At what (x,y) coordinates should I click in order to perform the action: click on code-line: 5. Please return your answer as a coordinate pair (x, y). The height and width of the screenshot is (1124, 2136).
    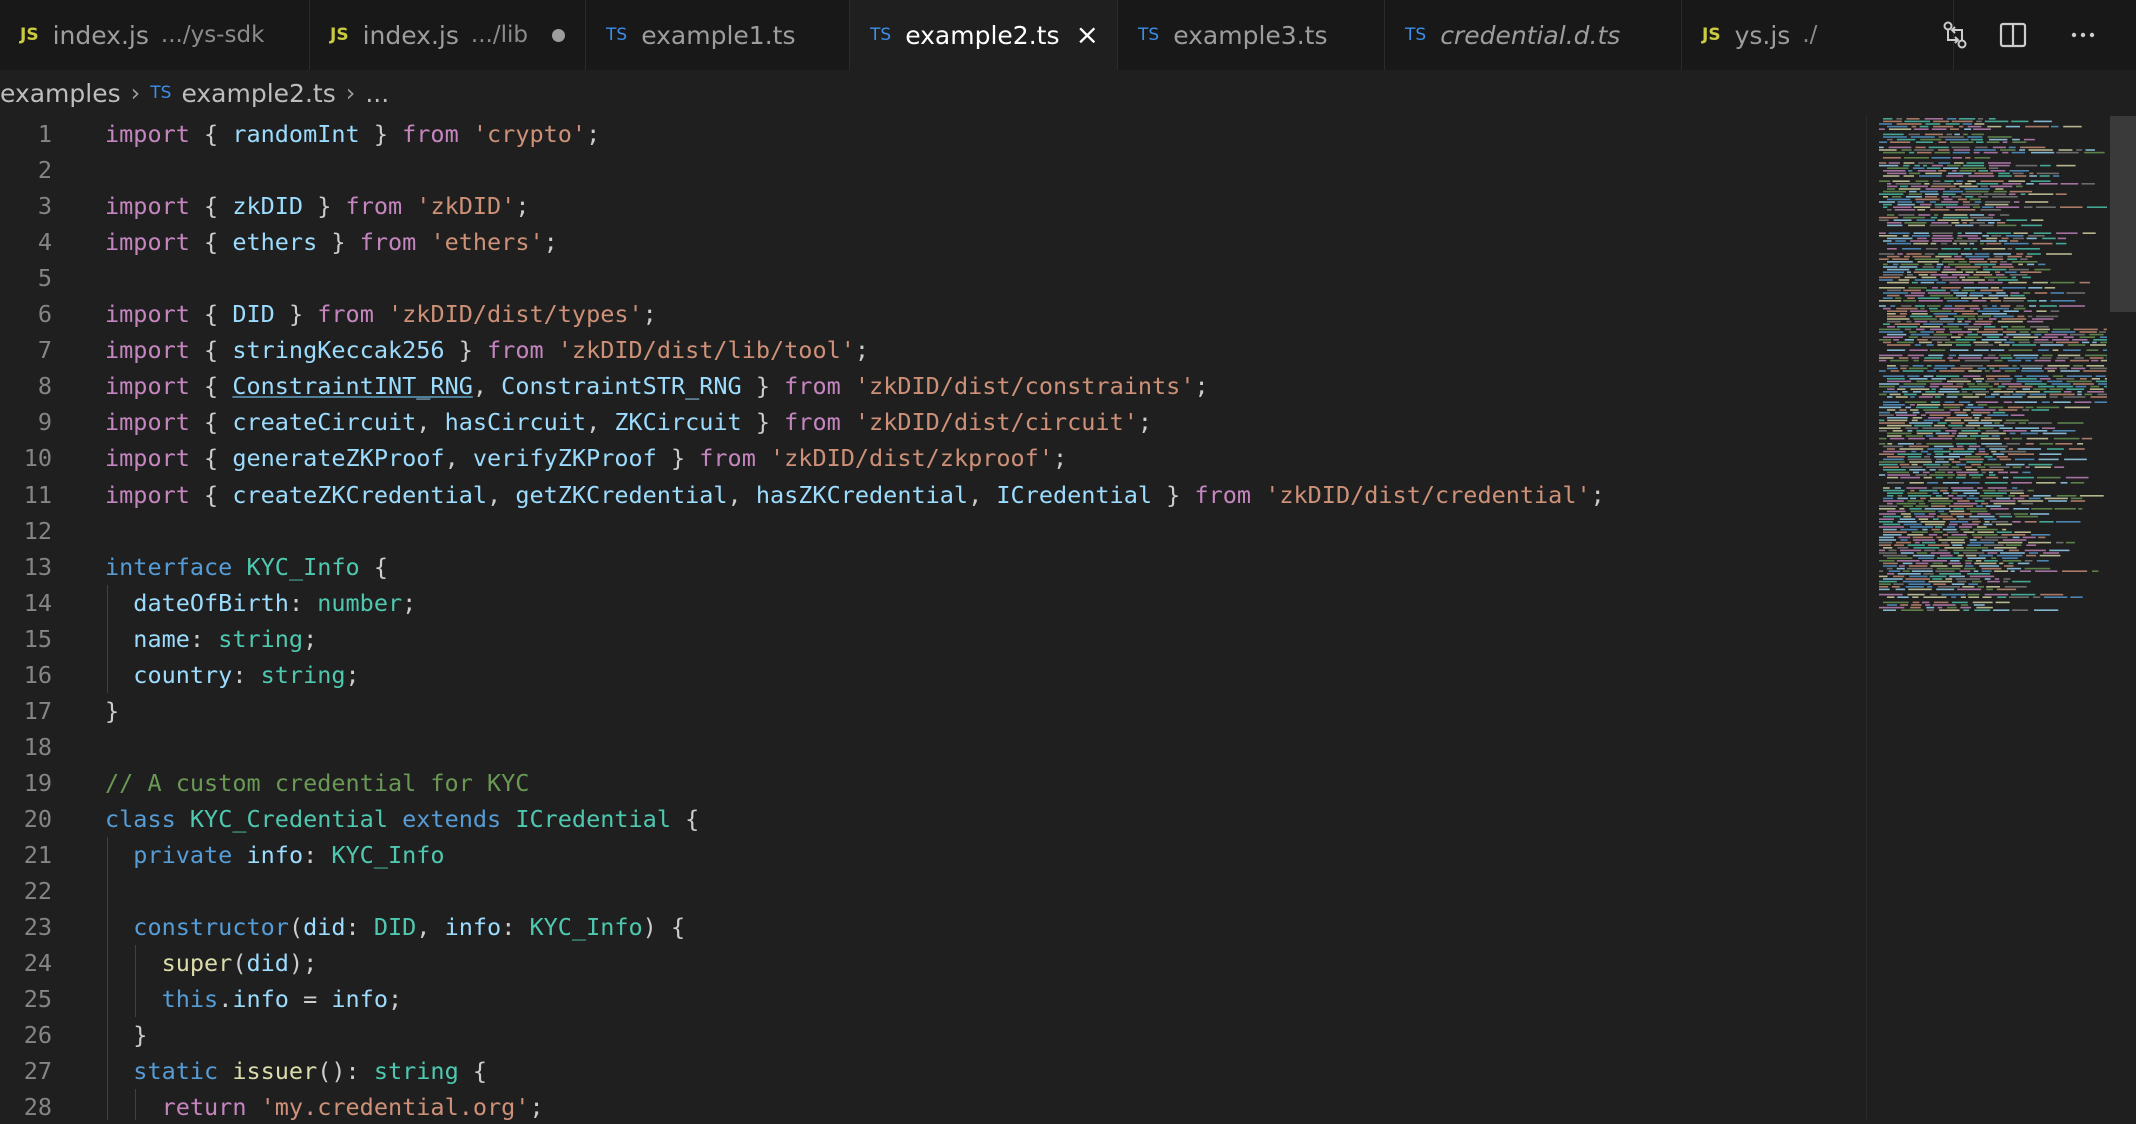
    Looking at the image, I should click on (933, 278).